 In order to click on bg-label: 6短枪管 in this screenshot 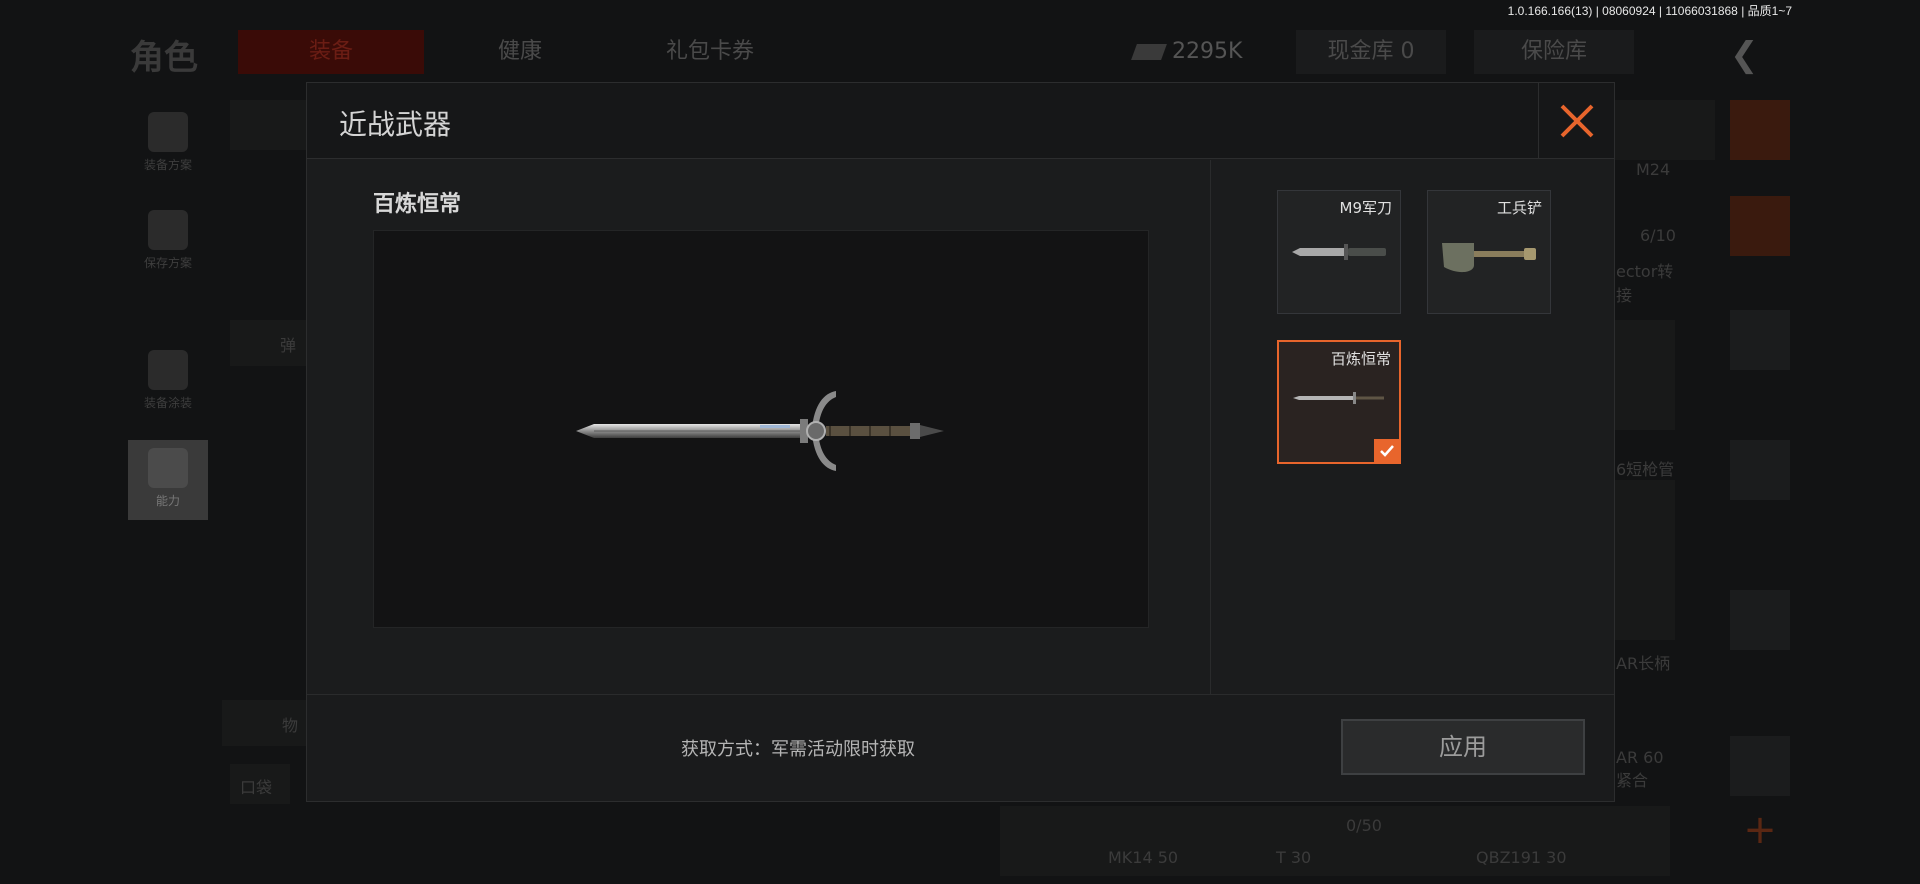, I will do `click(1645, 469)`.